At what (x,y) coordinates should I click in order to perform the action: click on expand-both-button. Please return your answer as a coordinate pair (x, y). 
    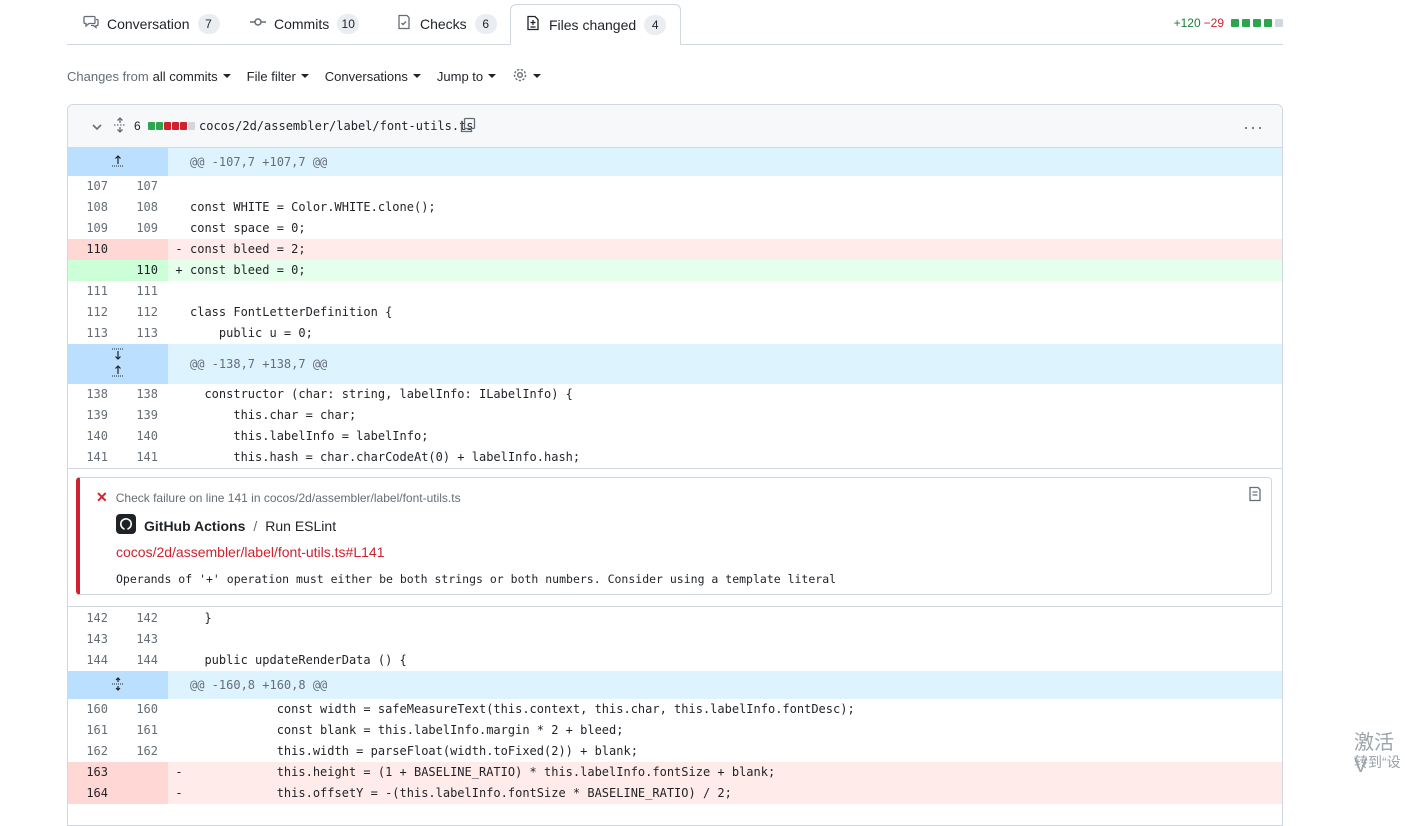
    Looking at the image, I should click on (118, 364).